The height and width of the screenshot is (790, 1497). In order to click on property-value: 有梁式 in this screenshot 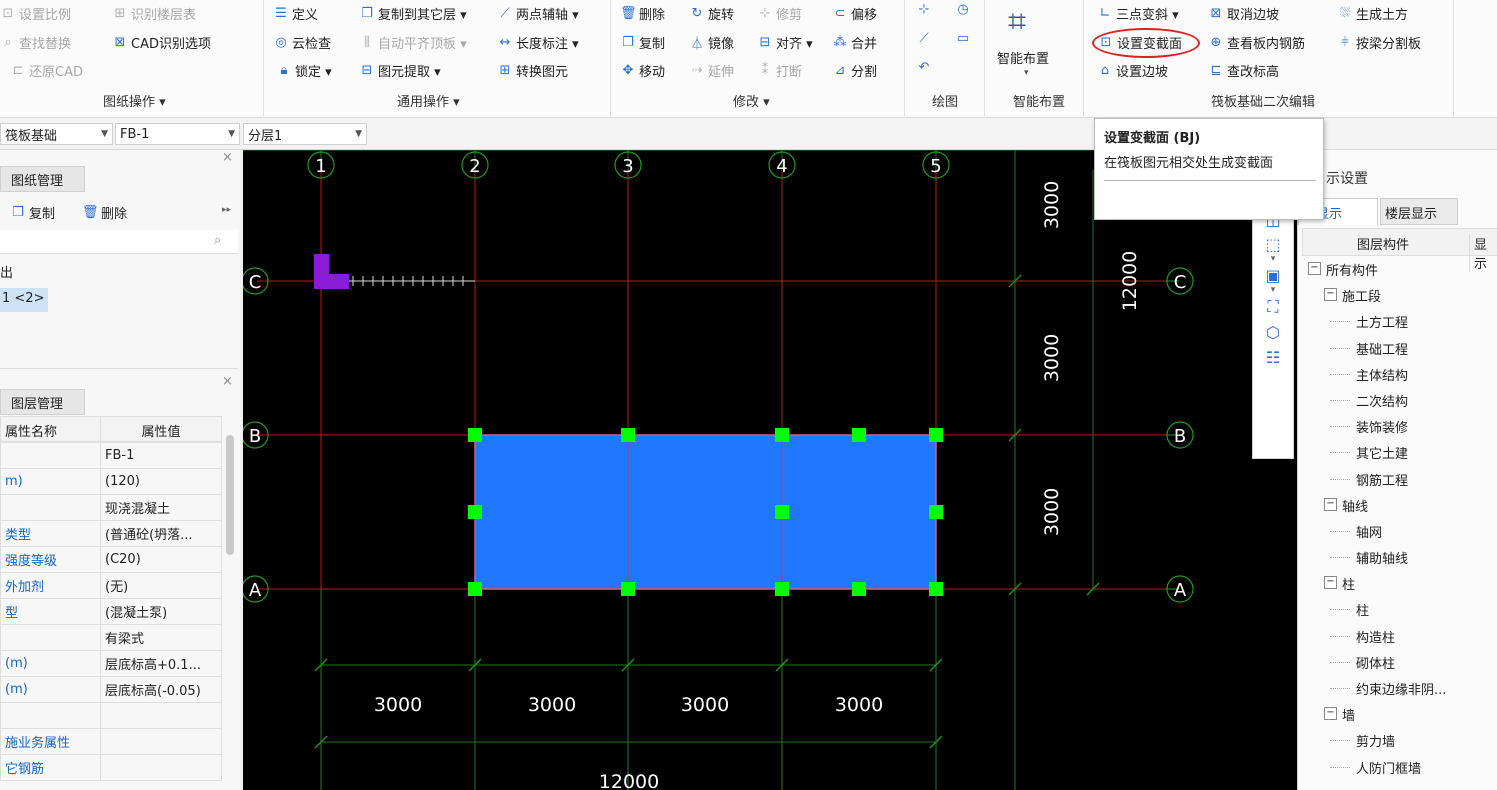, I will do `click(161, 637)`.